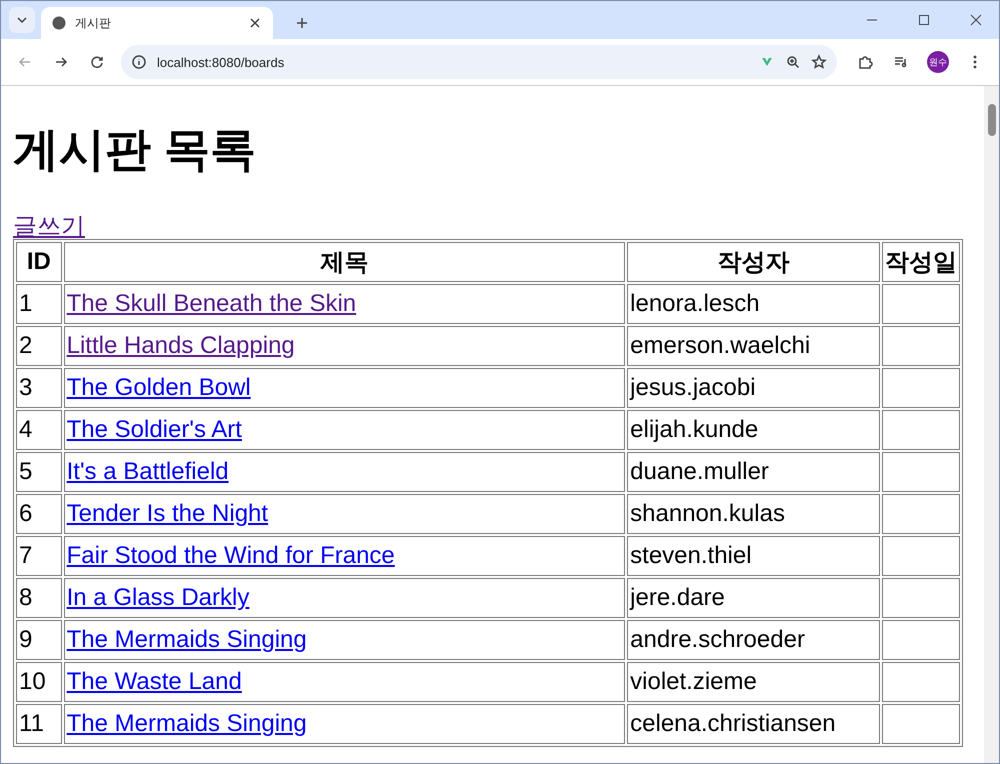 The height and width of the screenshot is (764, 1000). What do you see at coordinates (139, 62) in the screenshot?
I see `info-icon` at bounding box center [139, 62].